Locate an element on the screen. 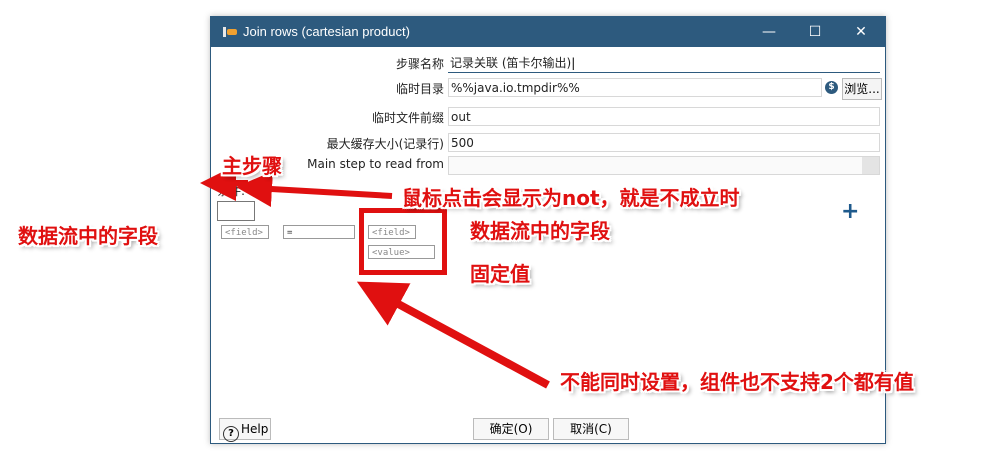 This screenshot has width=1005, height=471. arrow-to-negate is located at coordinates (314, 189).